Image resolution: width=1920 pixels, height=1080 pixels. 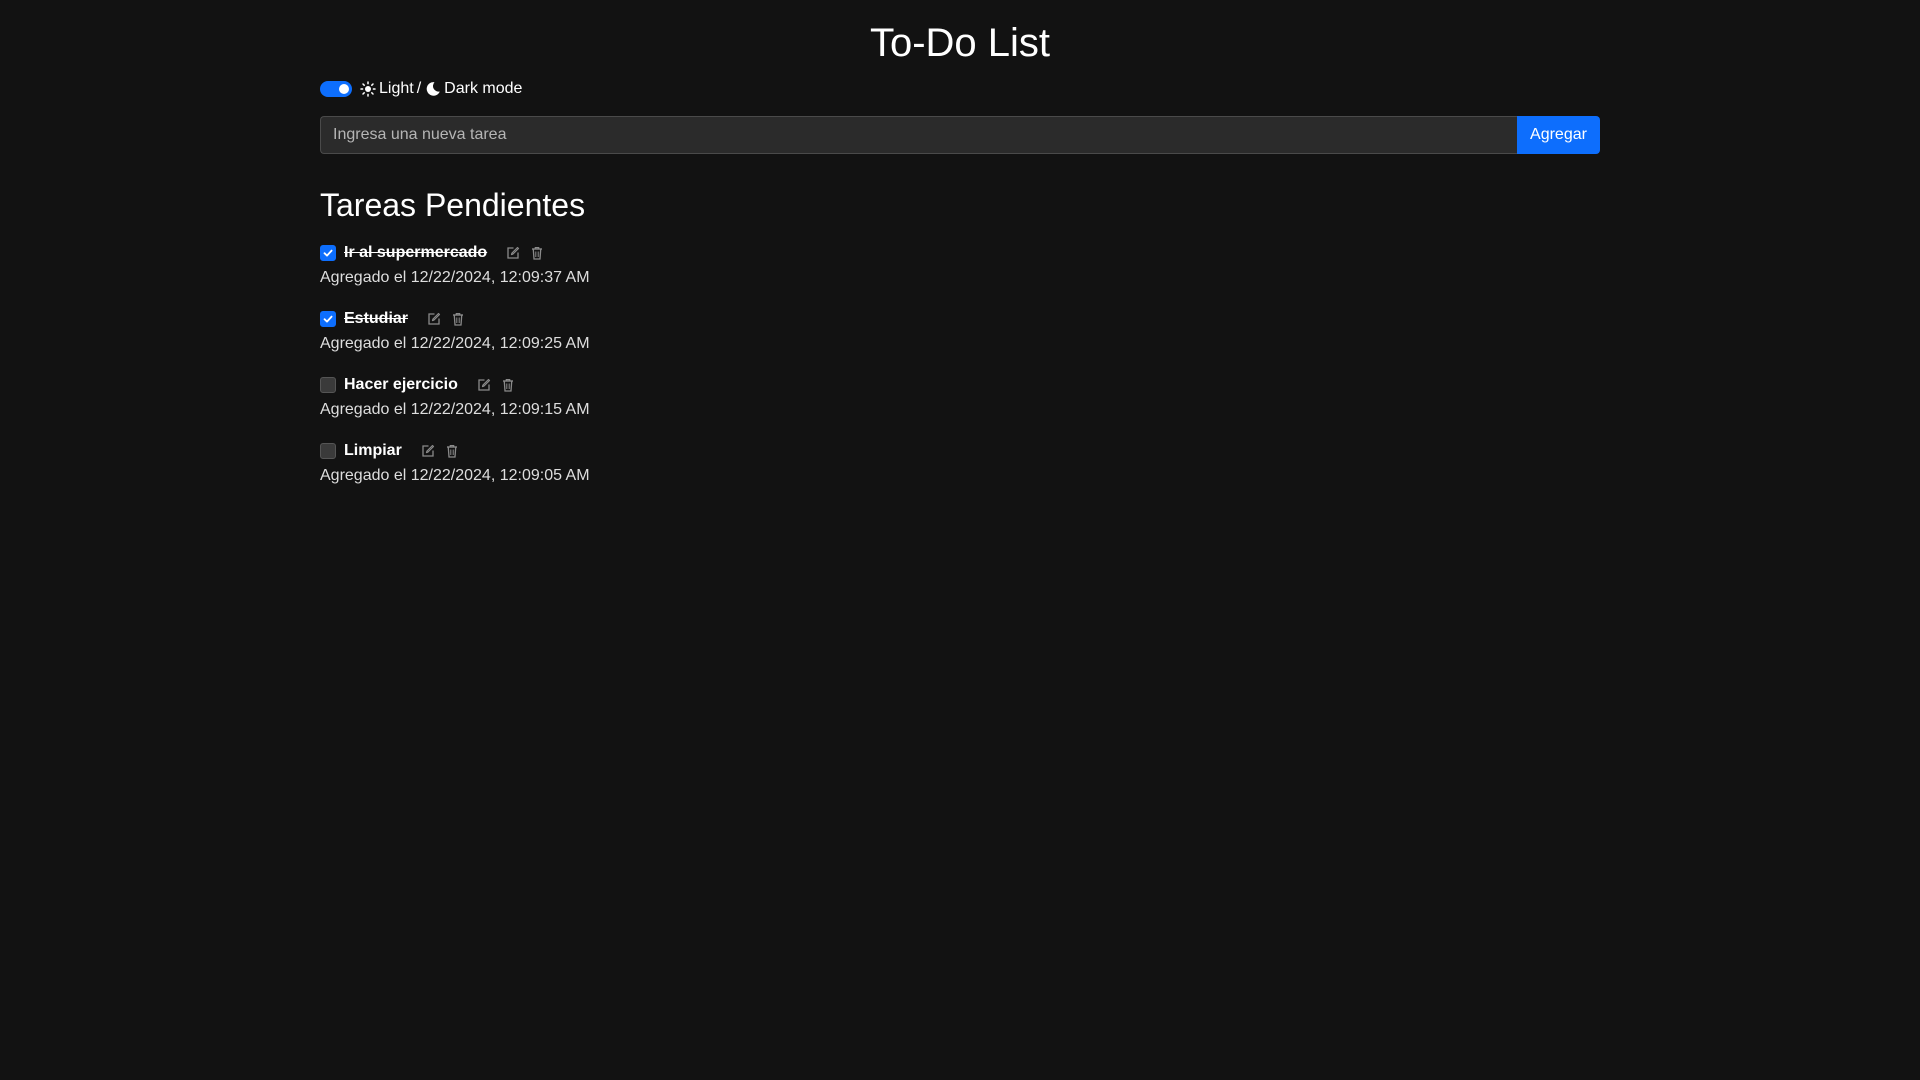 I want to click on task-row: Estudiar, so click(x=720, y=319).